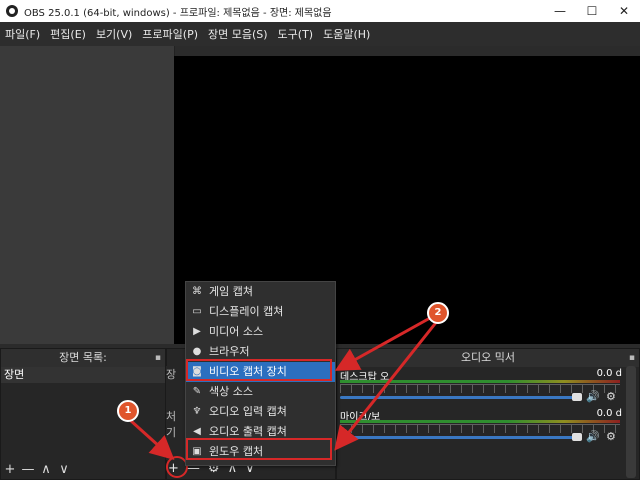 The width and height of the screenshot is (640, 480). I want to click on menu-item-color-source: ✎ 색상 소스, so click(260, 392).